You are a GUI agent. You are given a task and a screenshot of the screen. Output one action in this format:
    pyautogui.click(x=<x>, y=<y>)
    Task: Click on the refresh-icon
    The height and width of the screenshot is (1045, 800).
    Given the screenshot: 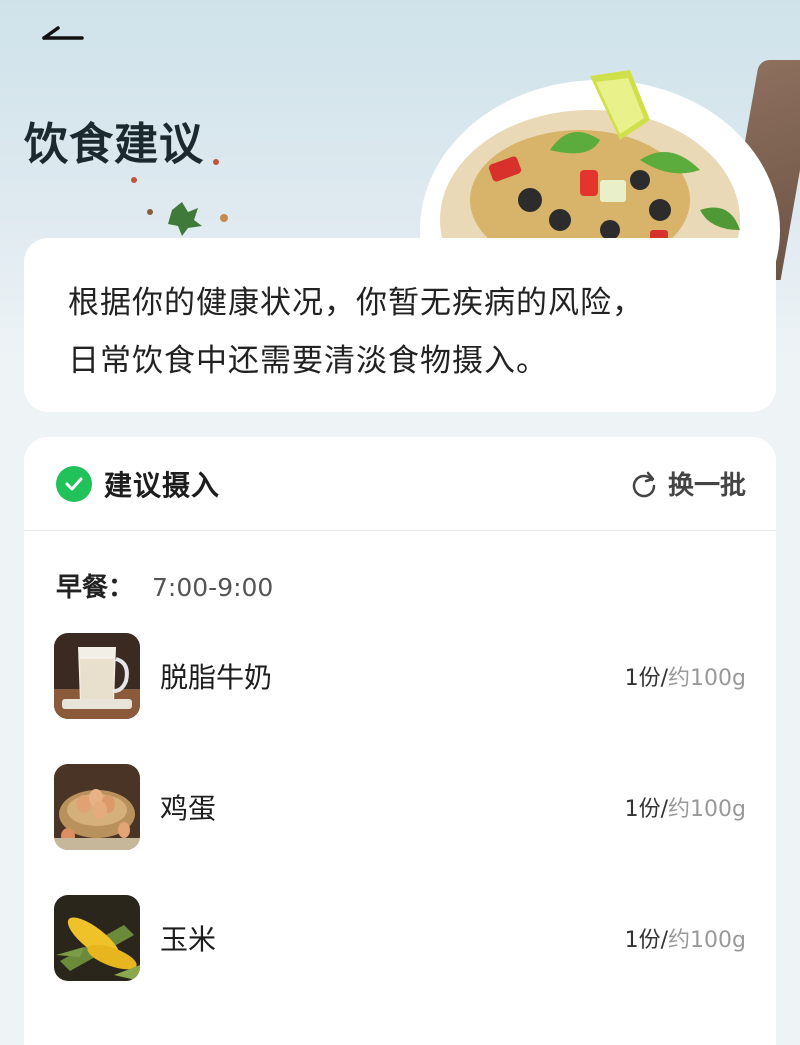 What is the action you would take?
    pyautogui.click(x=644, y=484)
    